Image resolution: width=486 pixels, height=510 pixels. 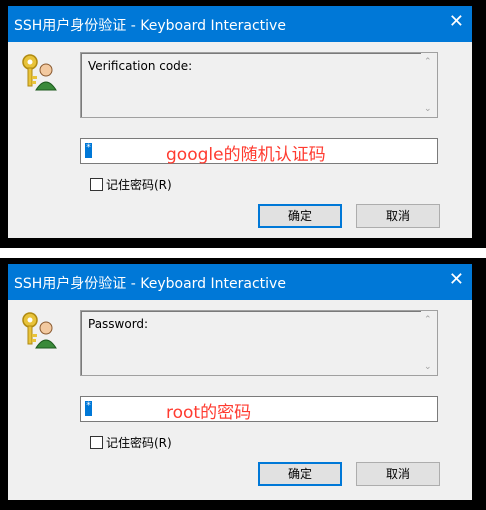 I want to click on prompt-textarea: Verification code: ⌃ ⌄, so click(x=259, y=85).